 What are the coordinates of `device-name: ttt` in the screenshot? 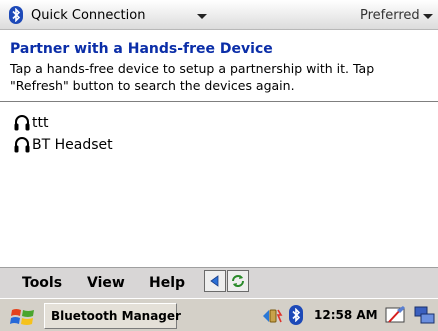 It's located at (40, 123).